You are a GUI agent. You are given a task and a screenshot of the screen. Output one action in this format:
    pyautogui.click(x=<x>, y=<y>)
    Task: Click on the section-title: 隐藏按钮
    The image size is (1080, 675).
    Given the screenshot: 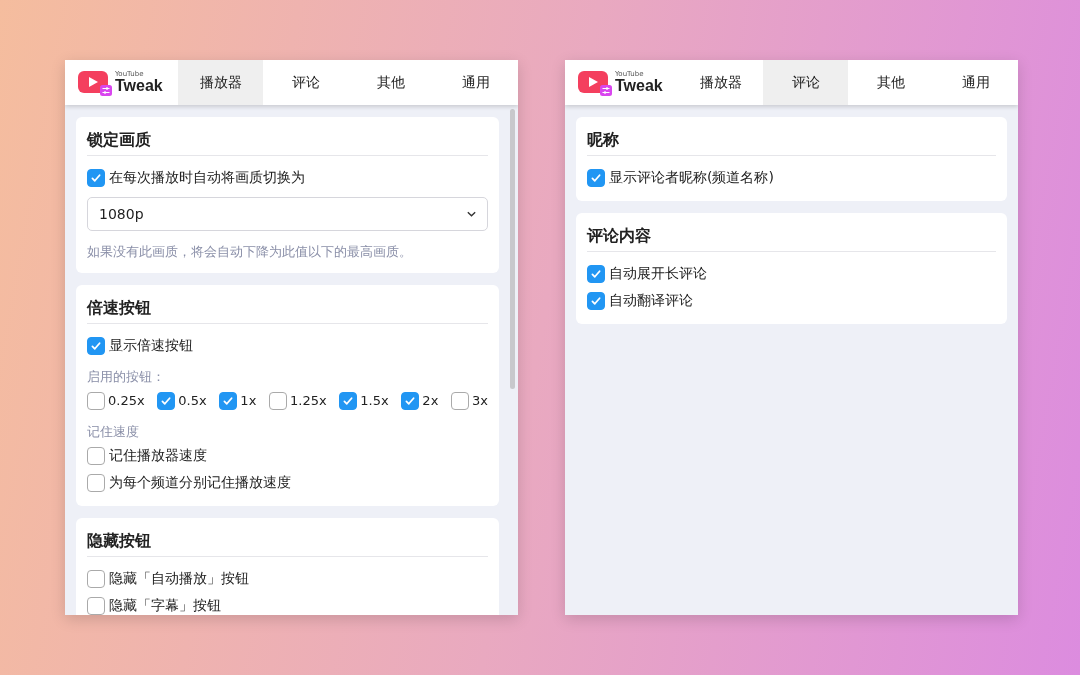 What is the action you would take?
    pyautogui.click(x=119, y=541)
    